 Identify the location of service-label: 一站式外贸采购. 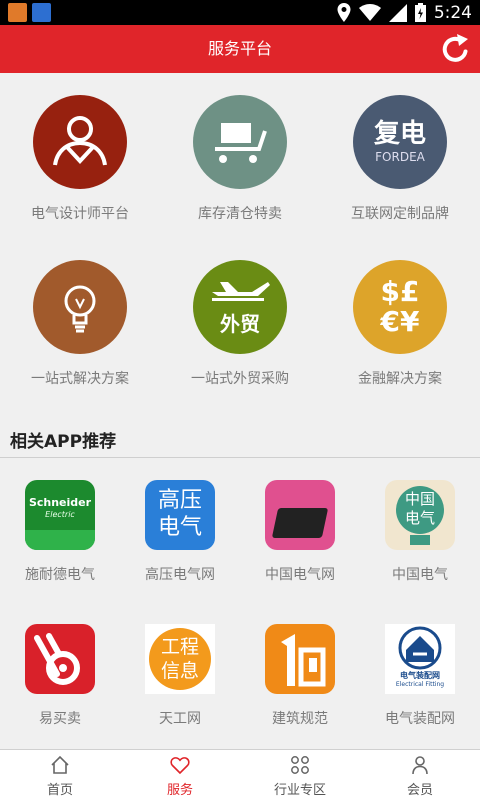
(240, 379).